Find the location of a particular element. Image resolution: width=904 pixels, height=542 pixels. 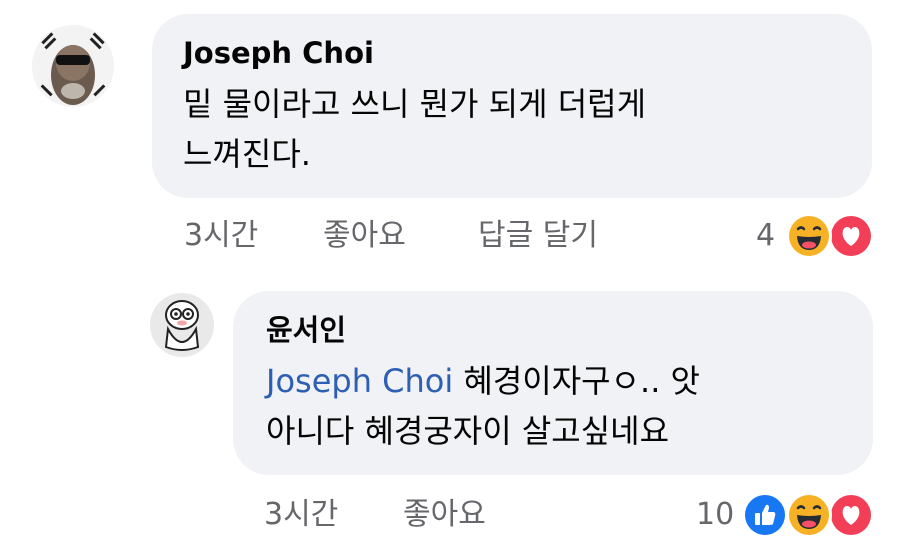

mention-link: Joseph Choi is located at coordinates (359, 381).